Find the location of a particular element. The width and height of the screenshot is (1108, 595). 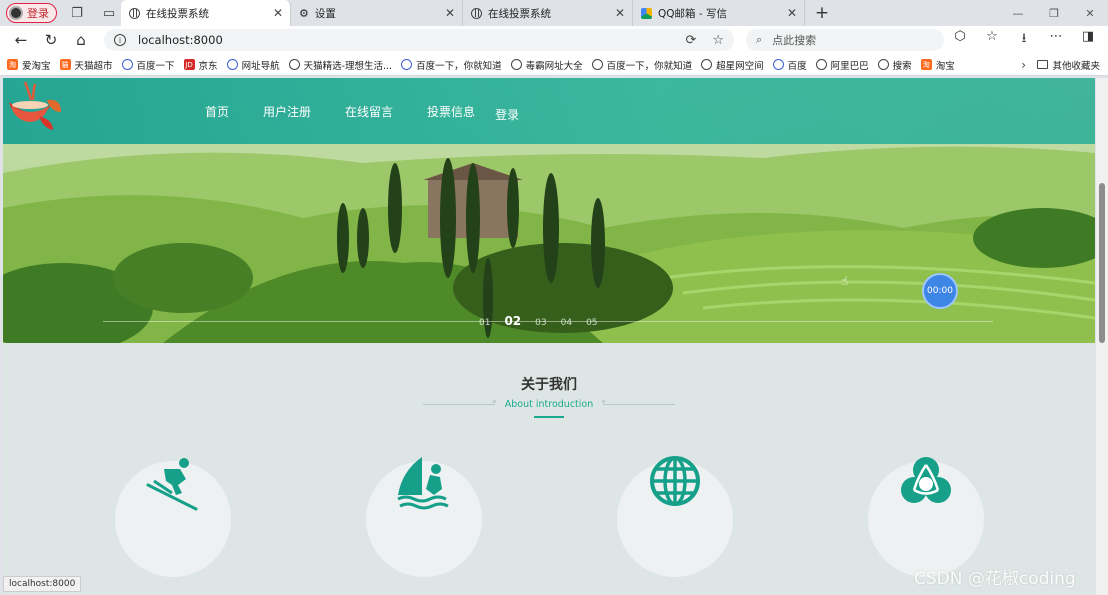

trinity-knot-icon is located at coordinates (926, 480).